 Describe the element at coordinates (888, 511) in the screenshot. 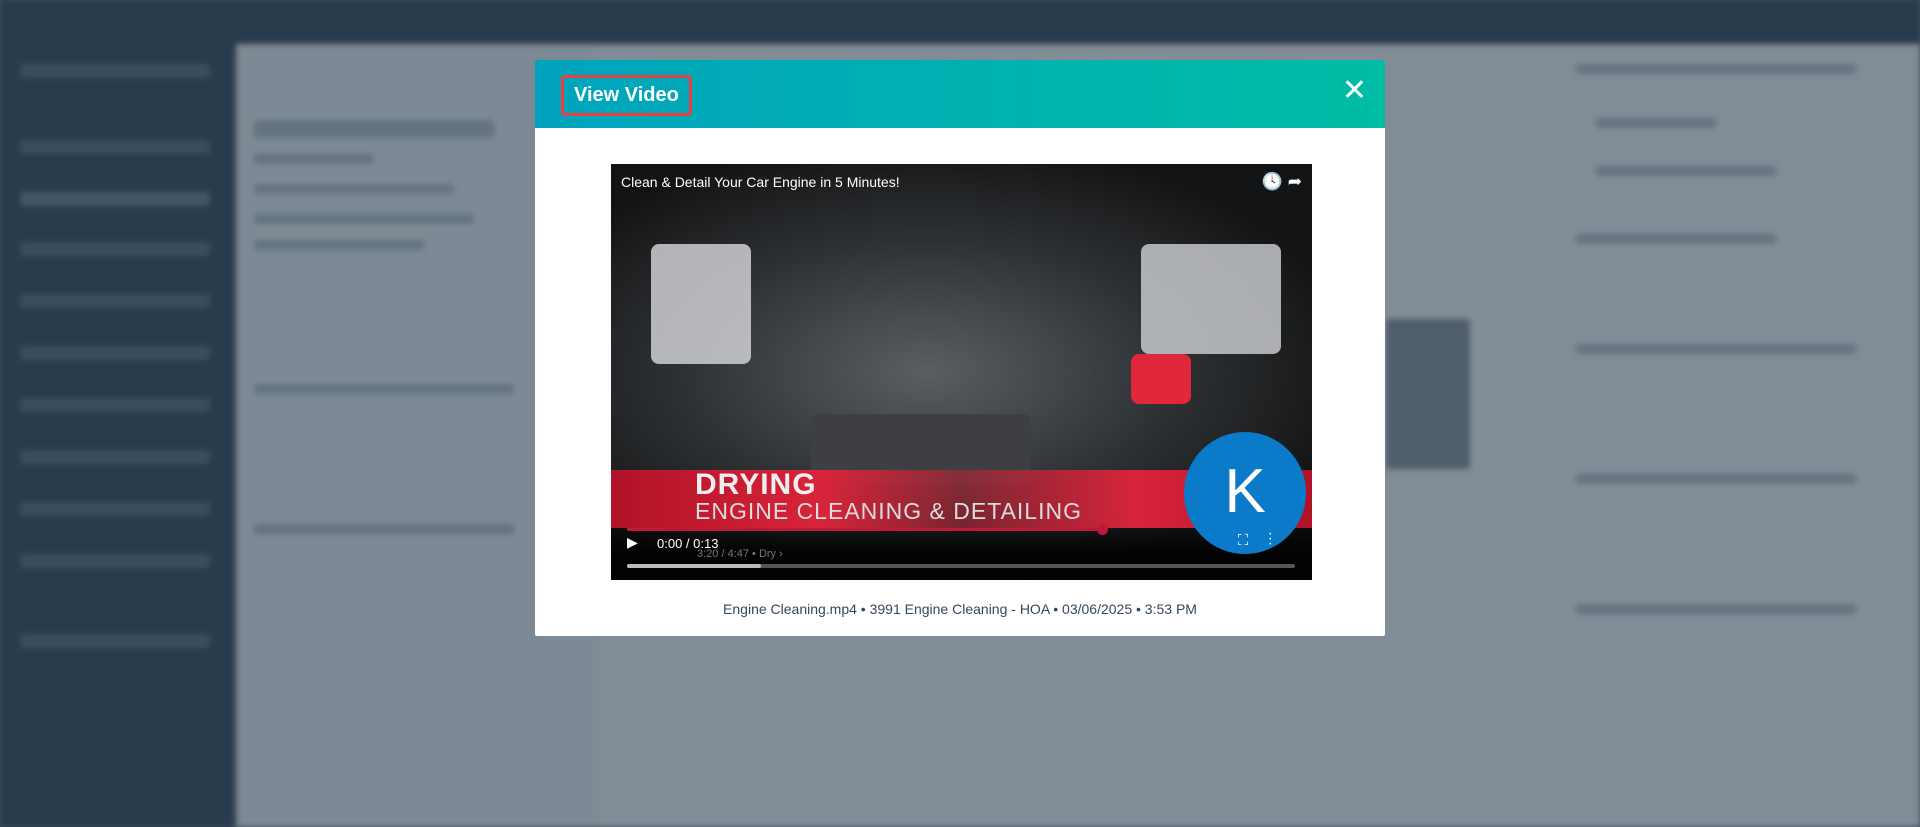

I see `banner-subheading: ENGINE CLEANING & DETAILING` at that location.